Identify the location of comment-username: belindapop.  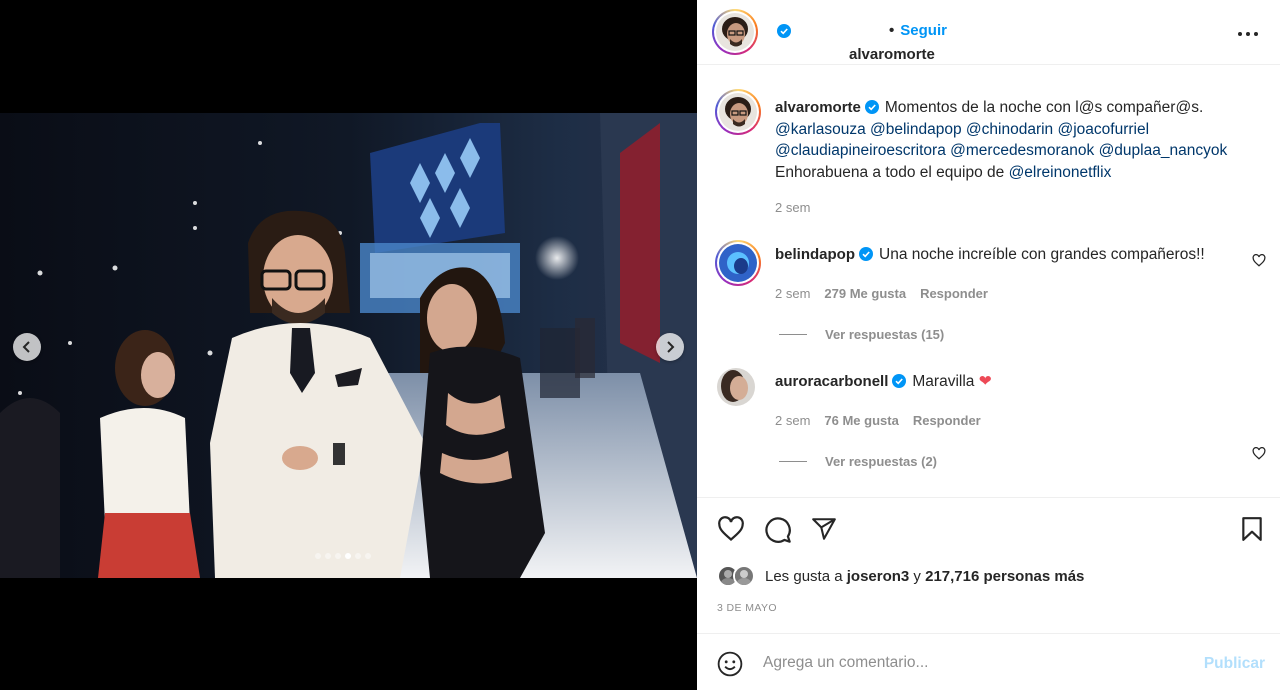
(815, 254).